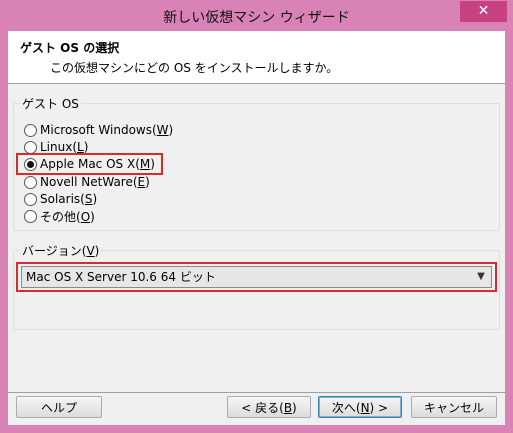  I want to click on radio-other: その他(O), so click(59, 216).